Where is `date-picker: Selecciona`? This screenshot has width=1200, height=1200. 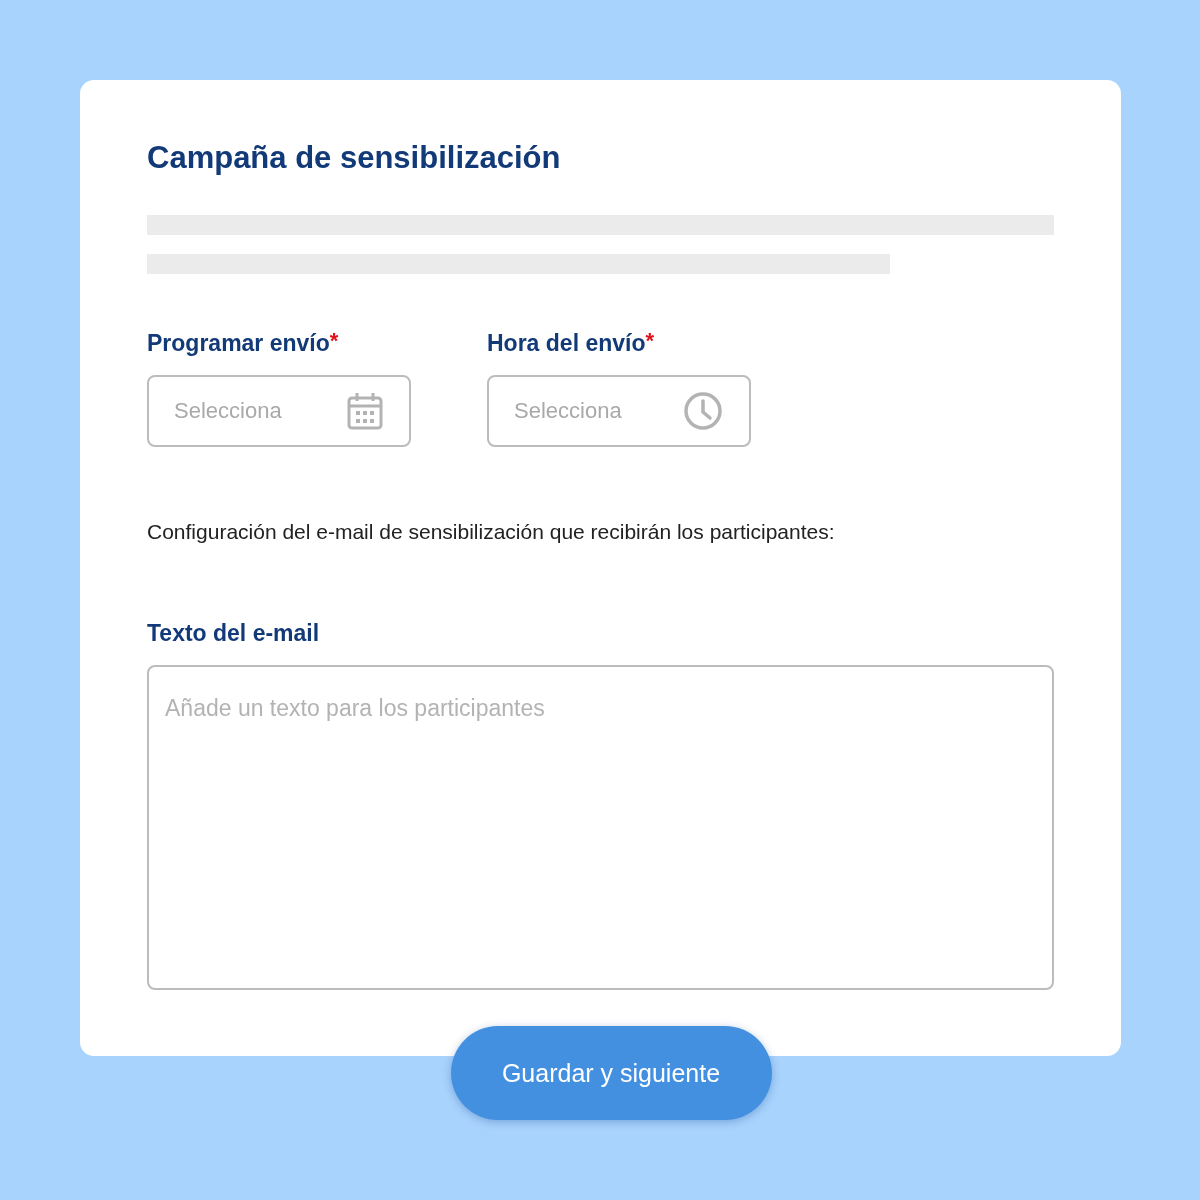 date-picker: Selecciona is located at coordinates (279, 411).